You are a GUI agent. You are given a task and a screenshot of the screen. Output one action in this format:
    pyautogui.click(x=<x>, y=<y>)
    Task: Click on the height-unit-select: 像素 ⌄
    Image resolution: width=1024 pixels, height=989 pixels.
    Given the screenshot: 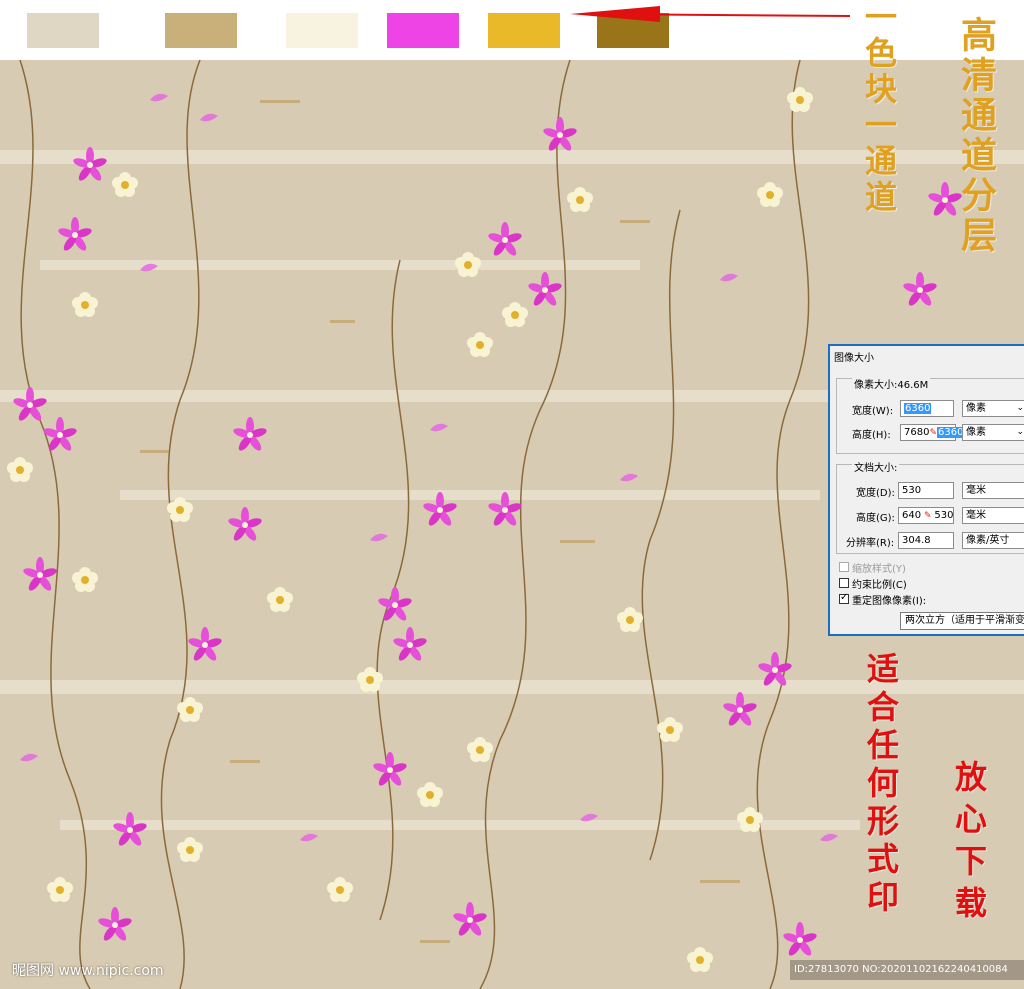 What is the action you would take?
    pyautogui.click(x=993, y=432)
    